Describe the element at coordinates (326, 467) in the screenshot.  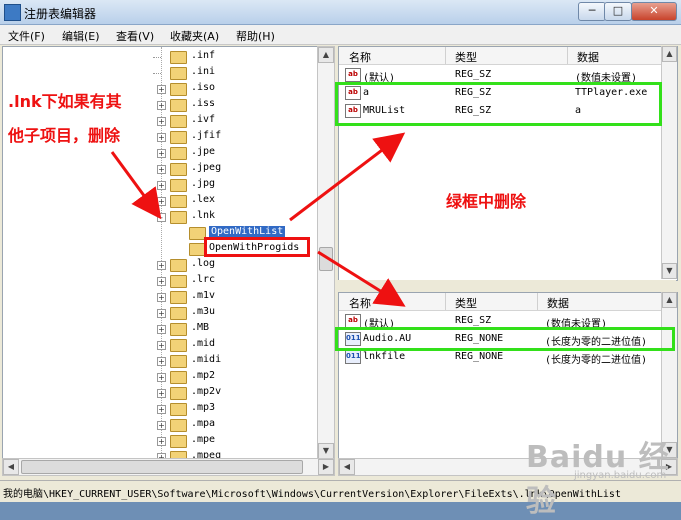
I see `scroll-right-icon: ▶` at that location.